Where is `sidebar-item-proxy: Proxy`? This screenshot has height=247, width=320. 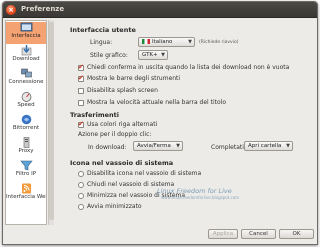 sidebar-item-proxy: Proxy is located at coordinates (26, 148).